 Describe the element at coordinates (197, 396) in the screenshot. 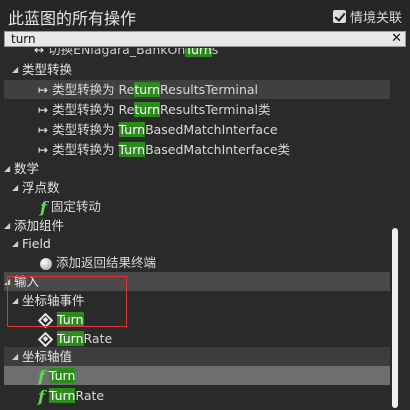

I see `list-item: f TurnRate` at that location.